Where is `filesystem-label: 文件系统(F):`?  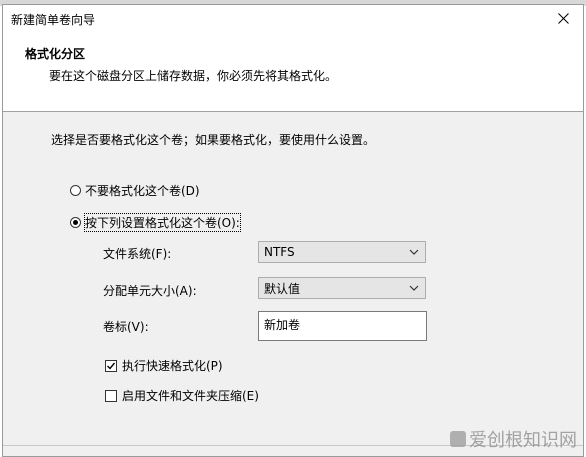
filesystem-label: 文件系统(F): is located at coordinates (137, 254).